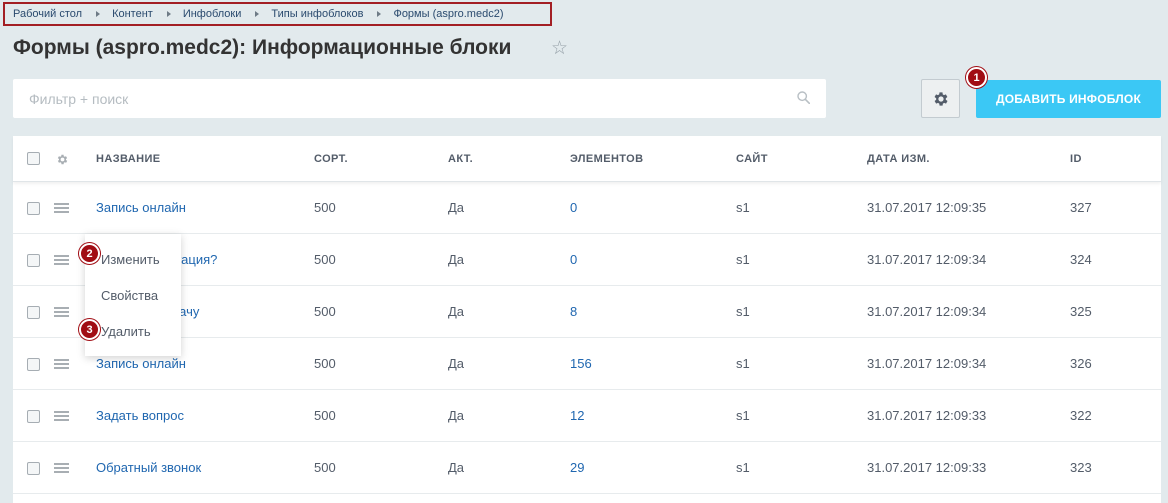 Image resolution: width=1168 pixels, height=503 pixels. What do you see at coordinates (976, 77) in the screenshot?
I see `step-badge-1: 1` at bounding box center [976, 77].